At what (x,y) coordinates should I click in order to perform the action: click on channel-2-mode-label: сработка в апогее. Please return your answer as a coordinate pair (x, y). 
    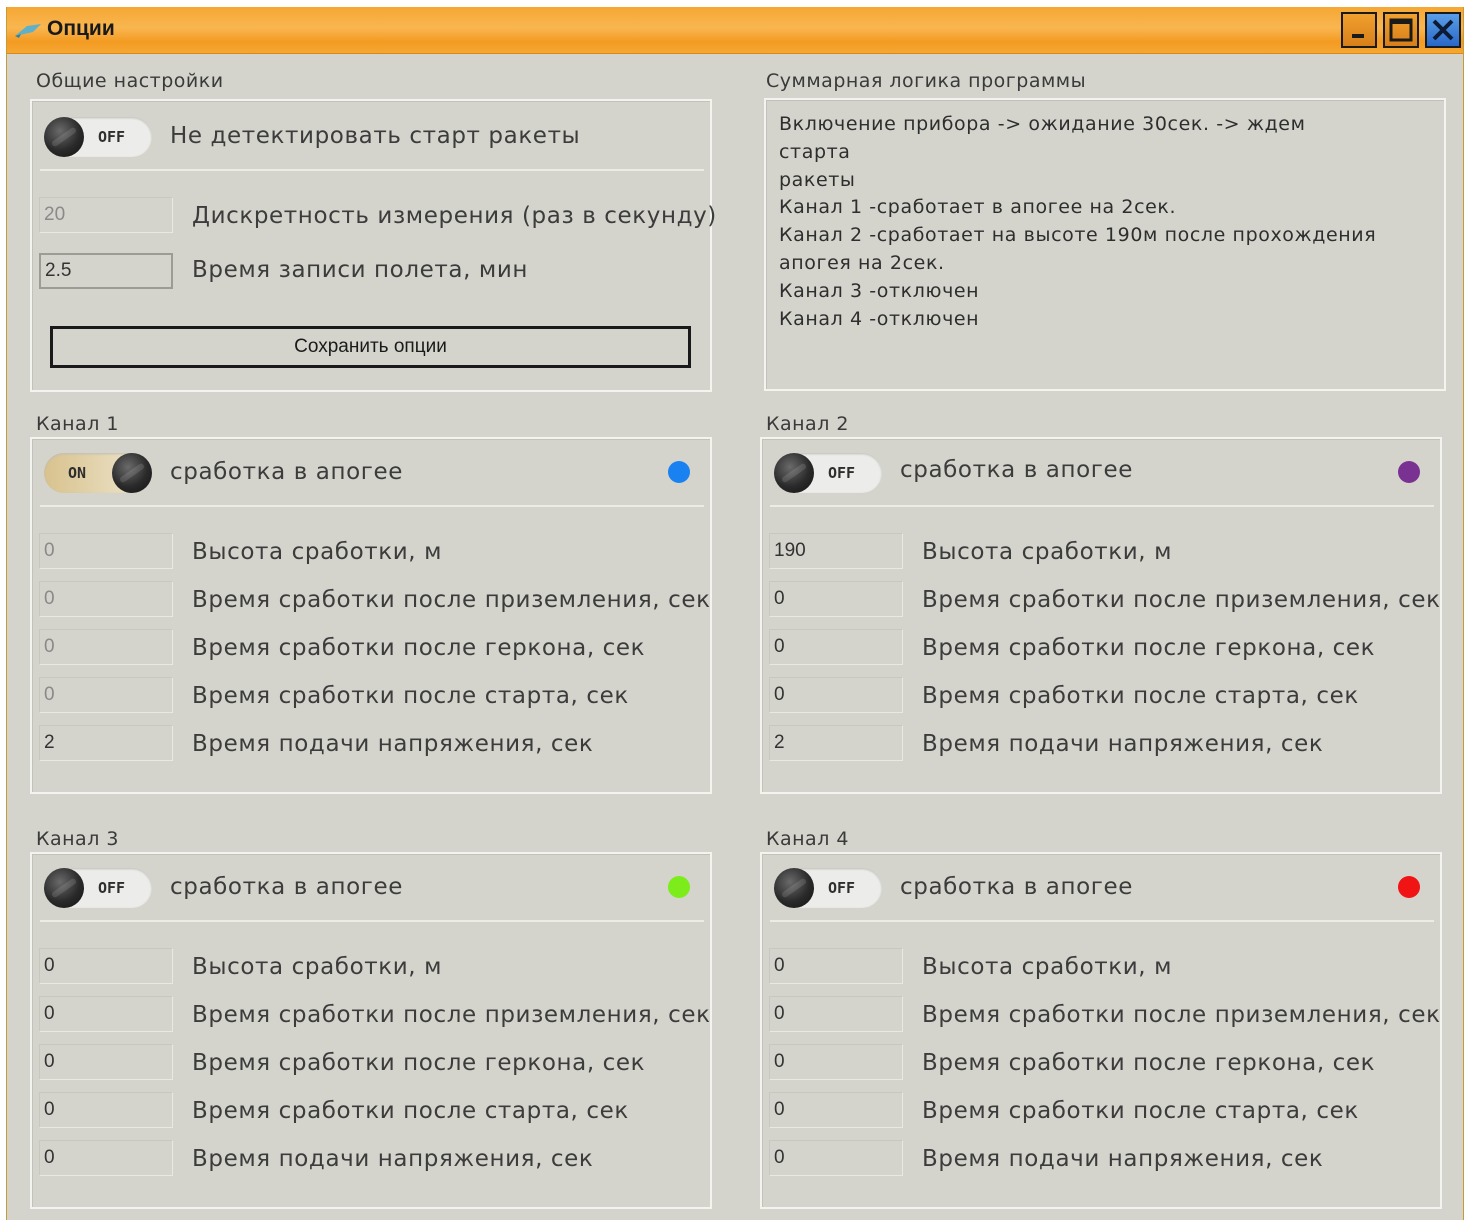
    Looking at the image, I should click on (1016, 470).